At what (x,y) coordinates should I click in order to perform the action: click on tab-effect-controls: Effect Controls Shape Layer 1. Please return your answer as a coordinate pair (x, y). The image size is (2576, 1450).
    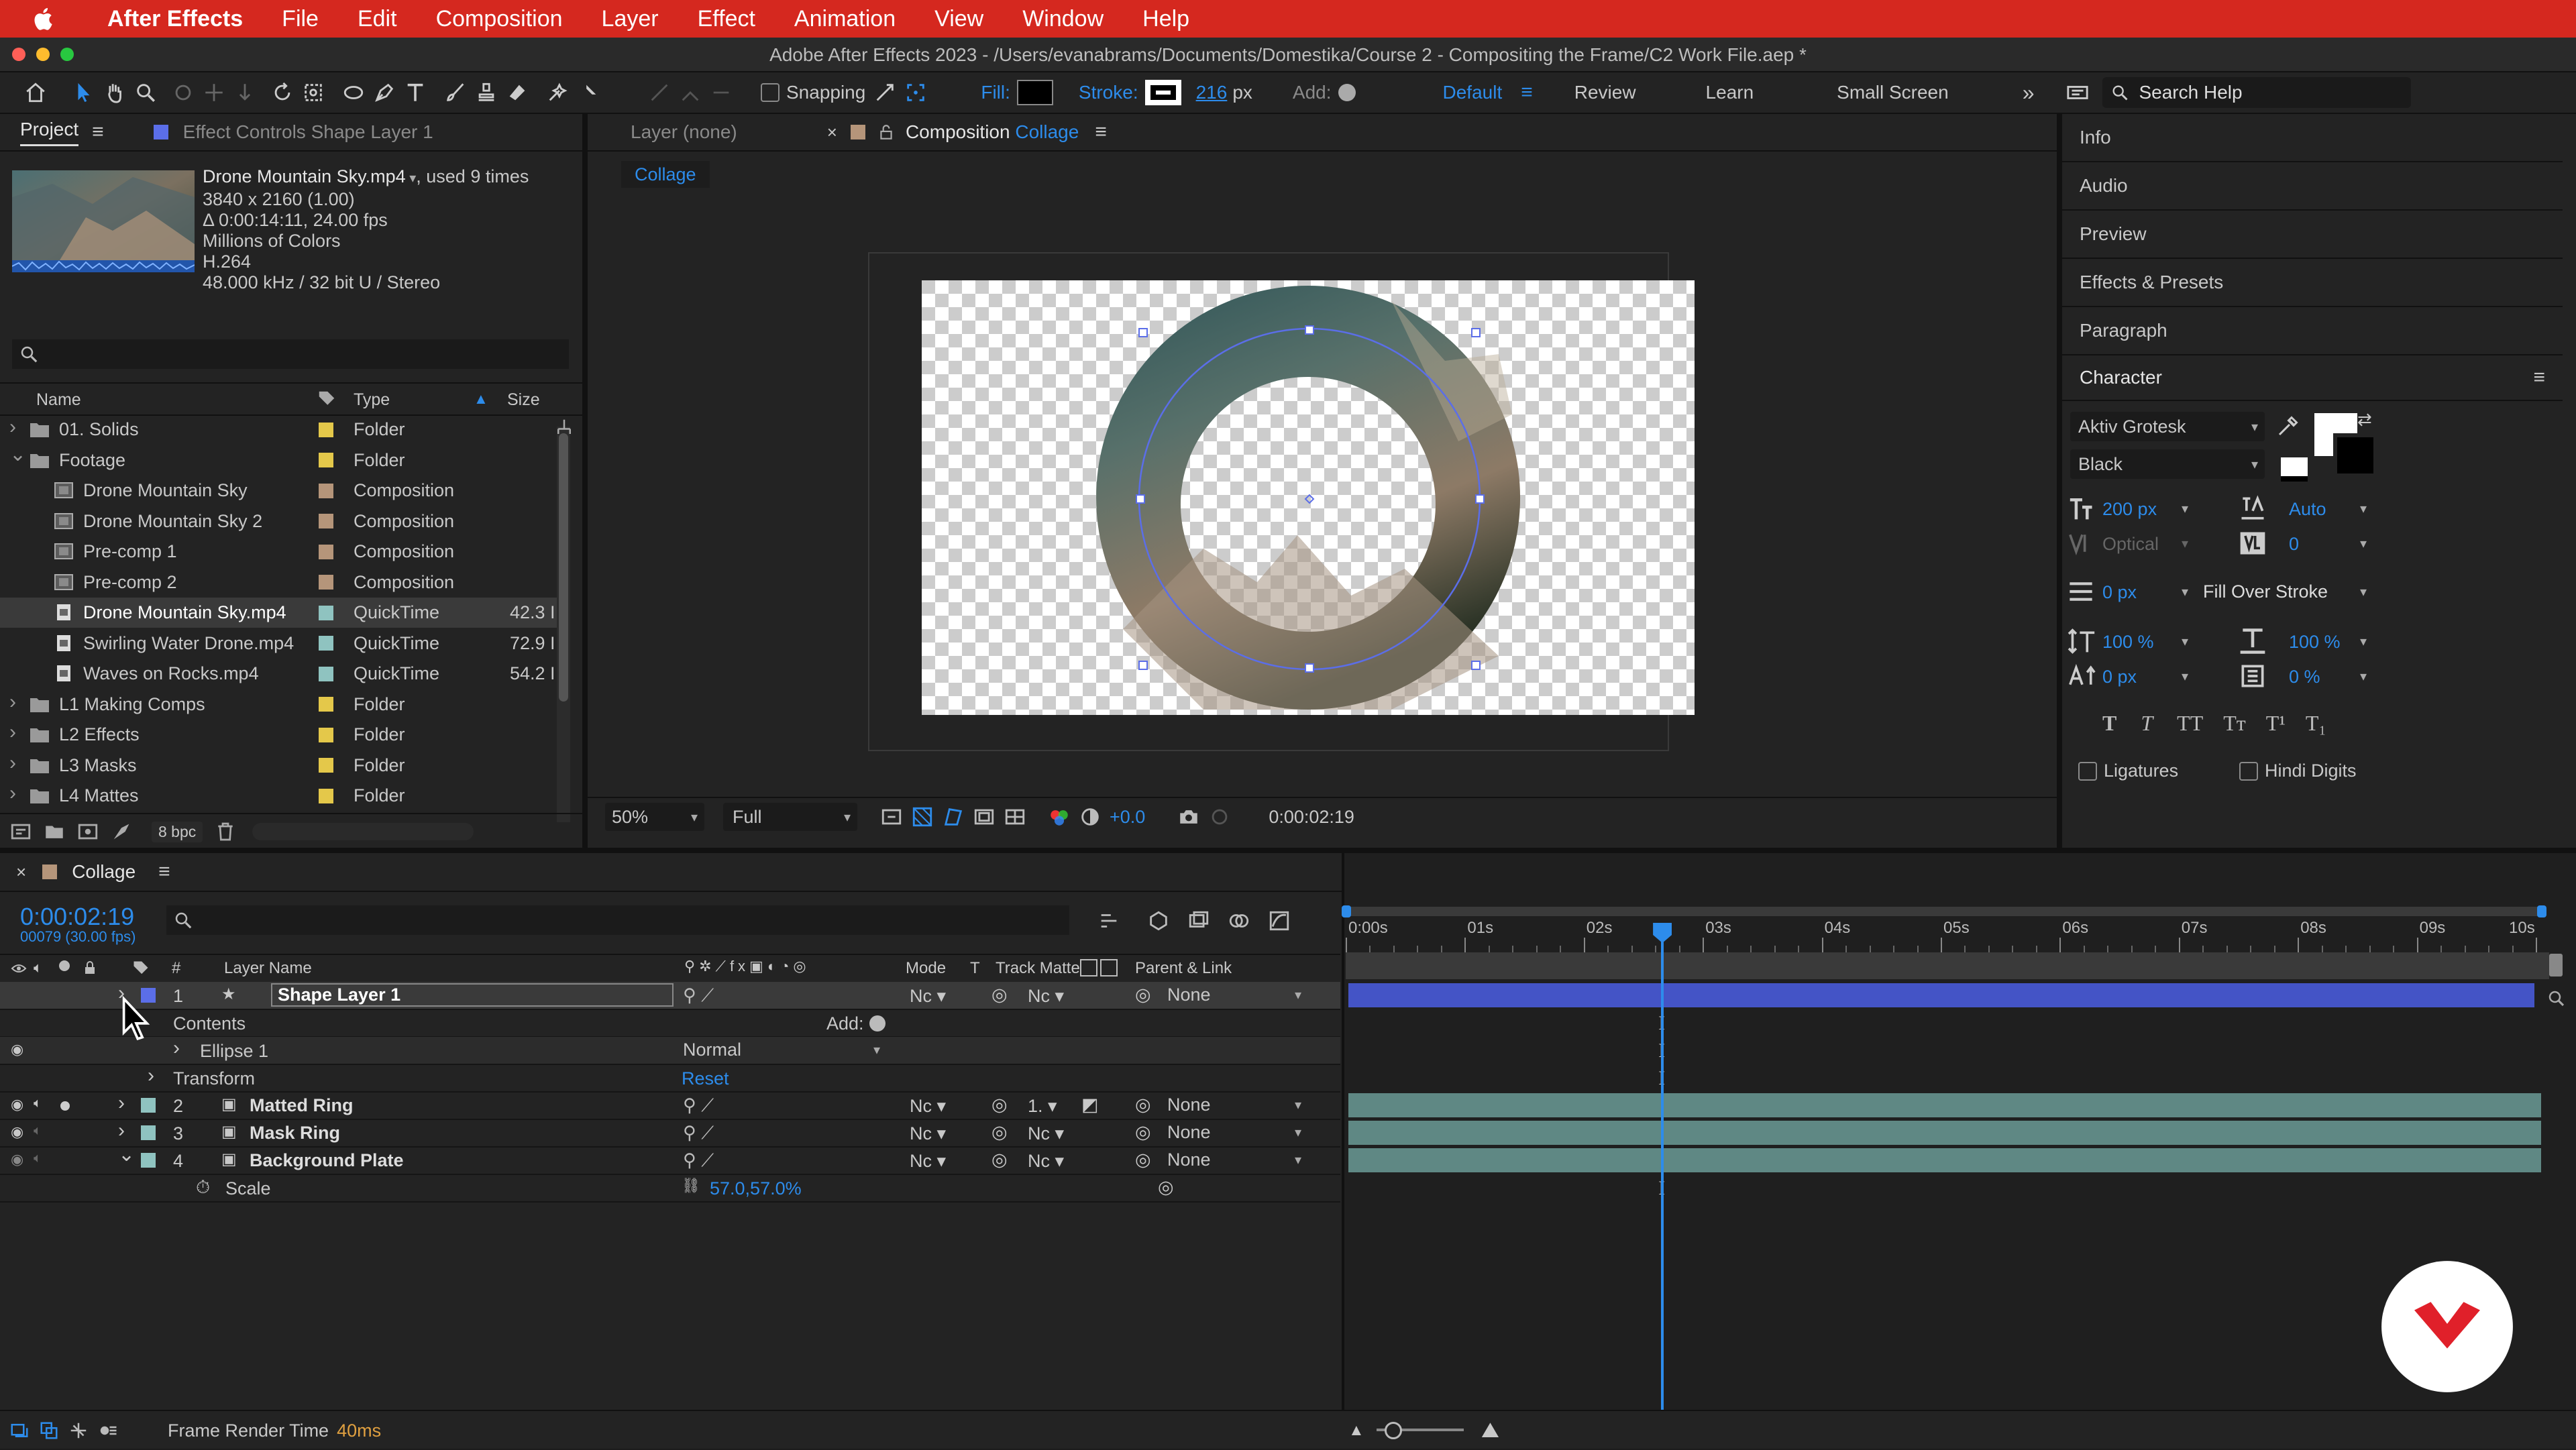
    Looking at the image, I should click on (308, 132).